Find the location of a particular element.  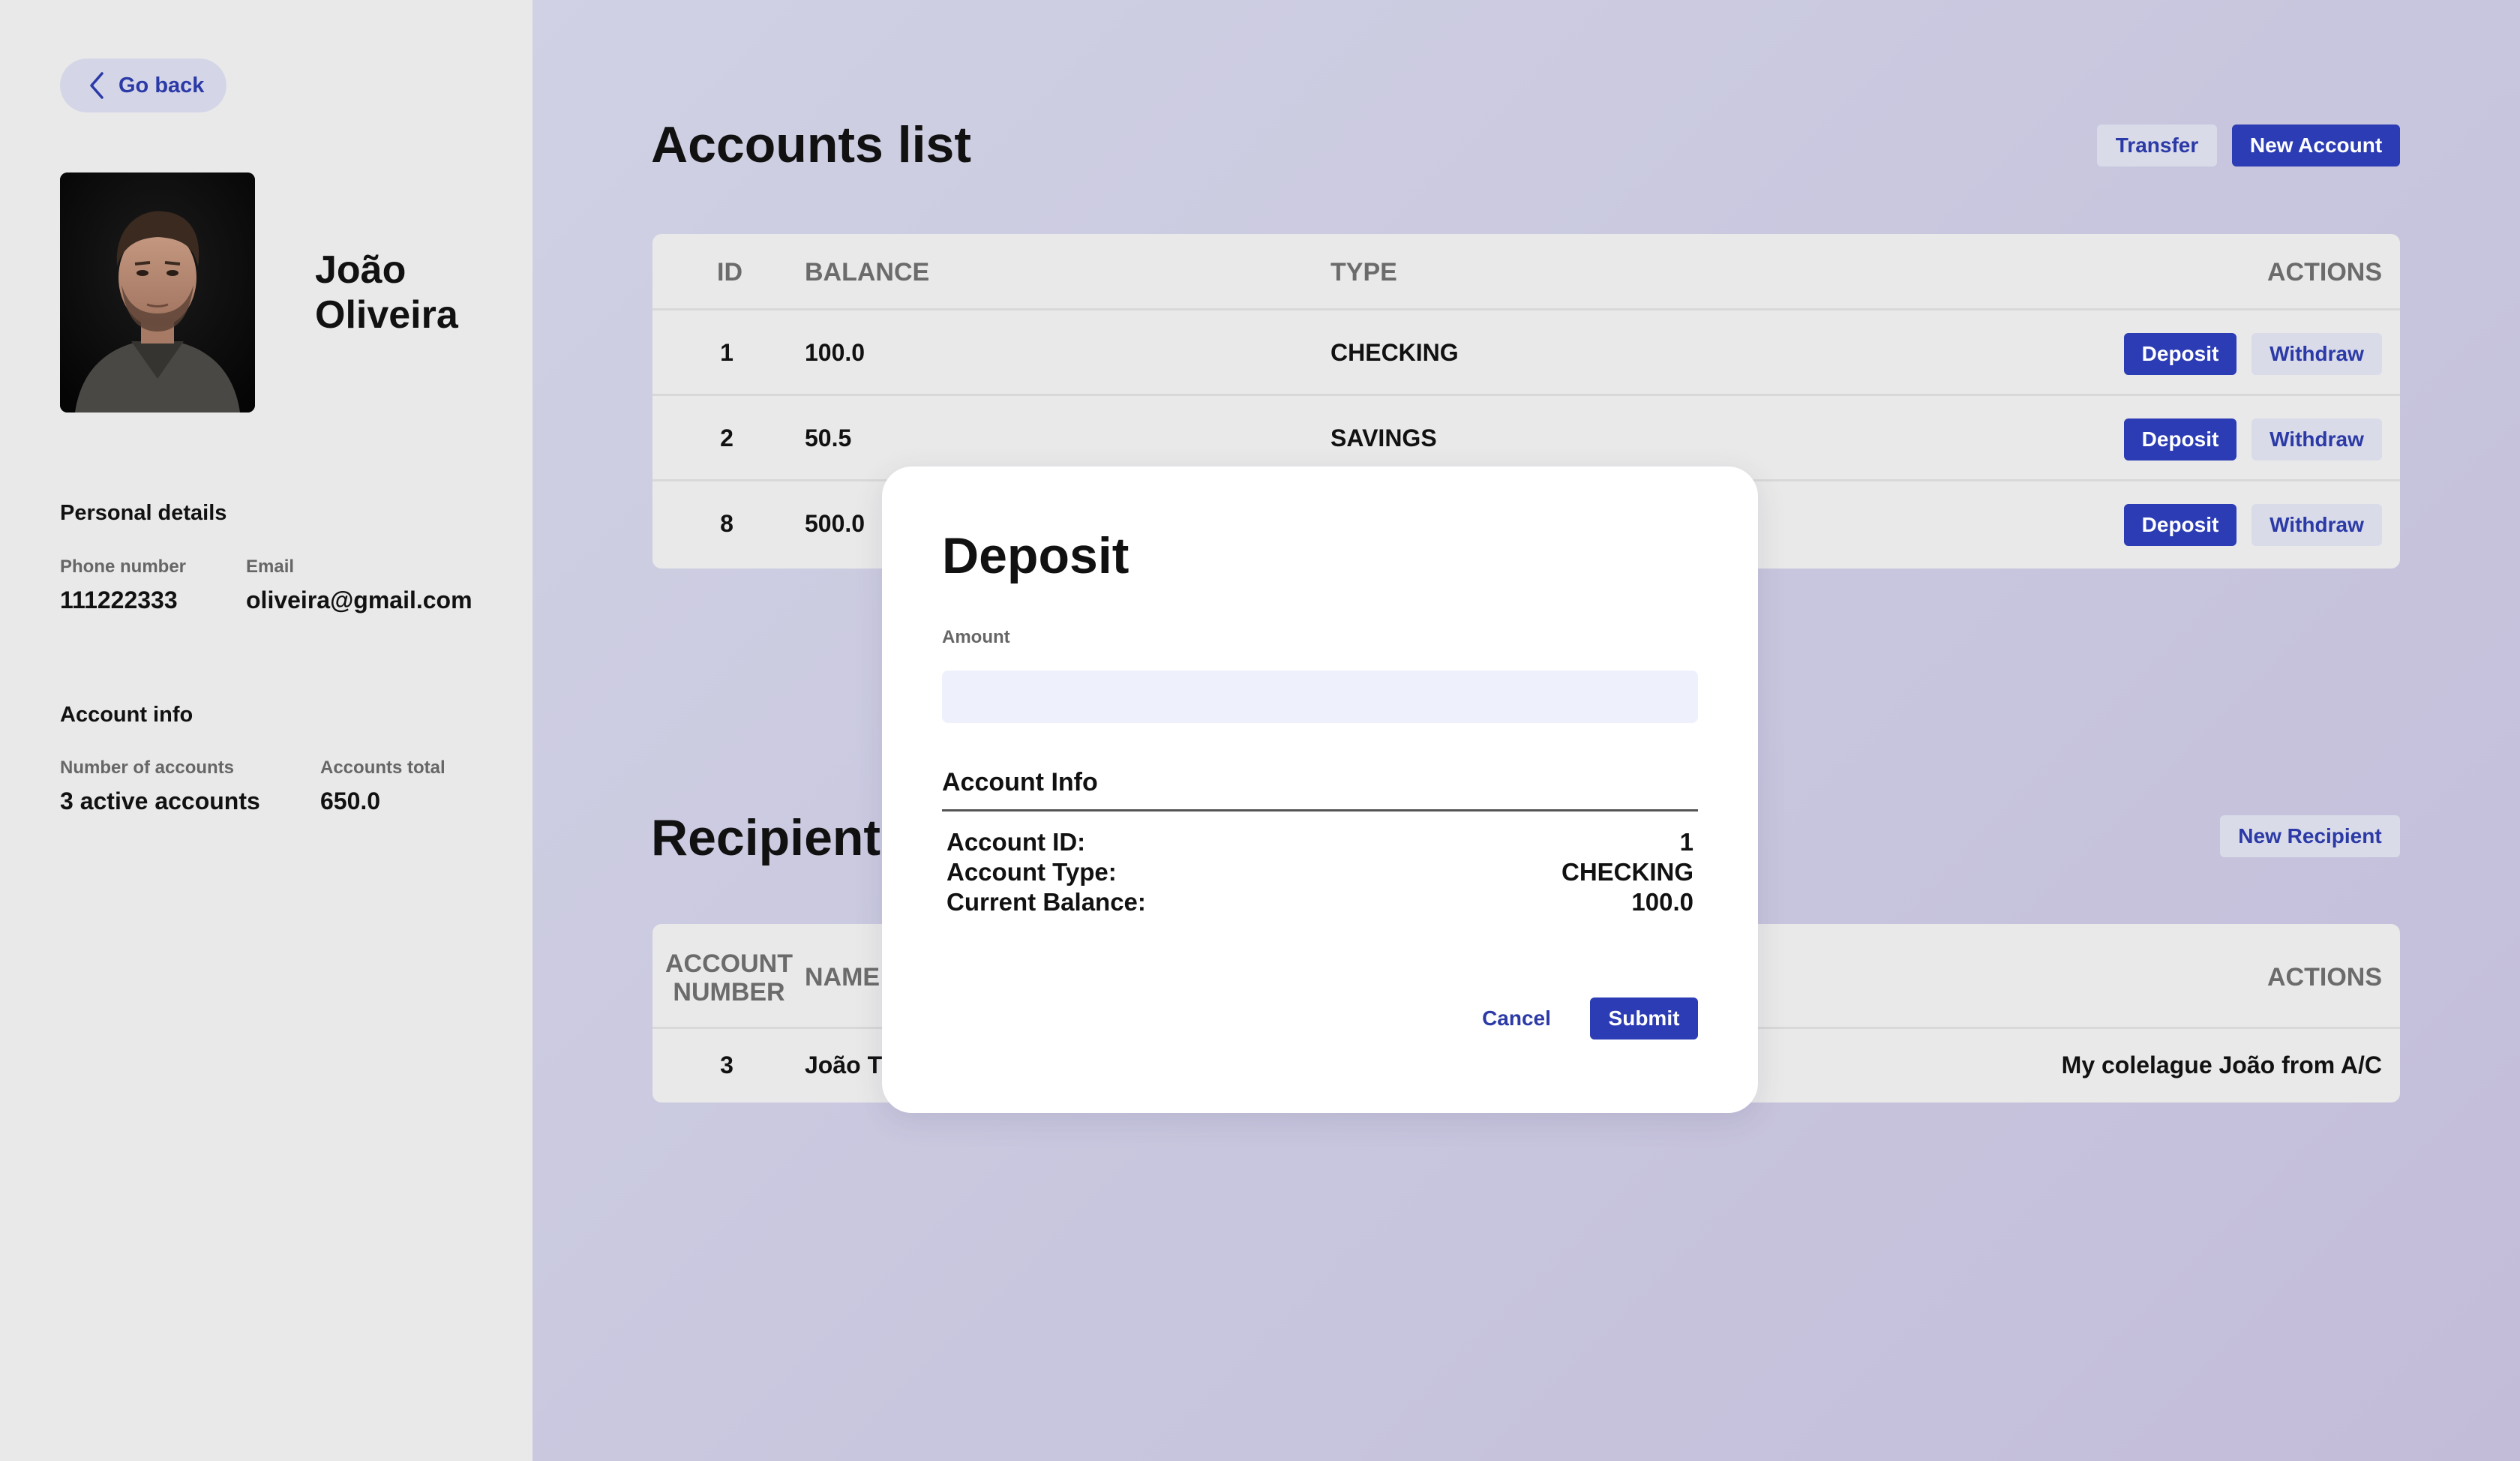

header-id: ID is located at coordinates (729, 272).